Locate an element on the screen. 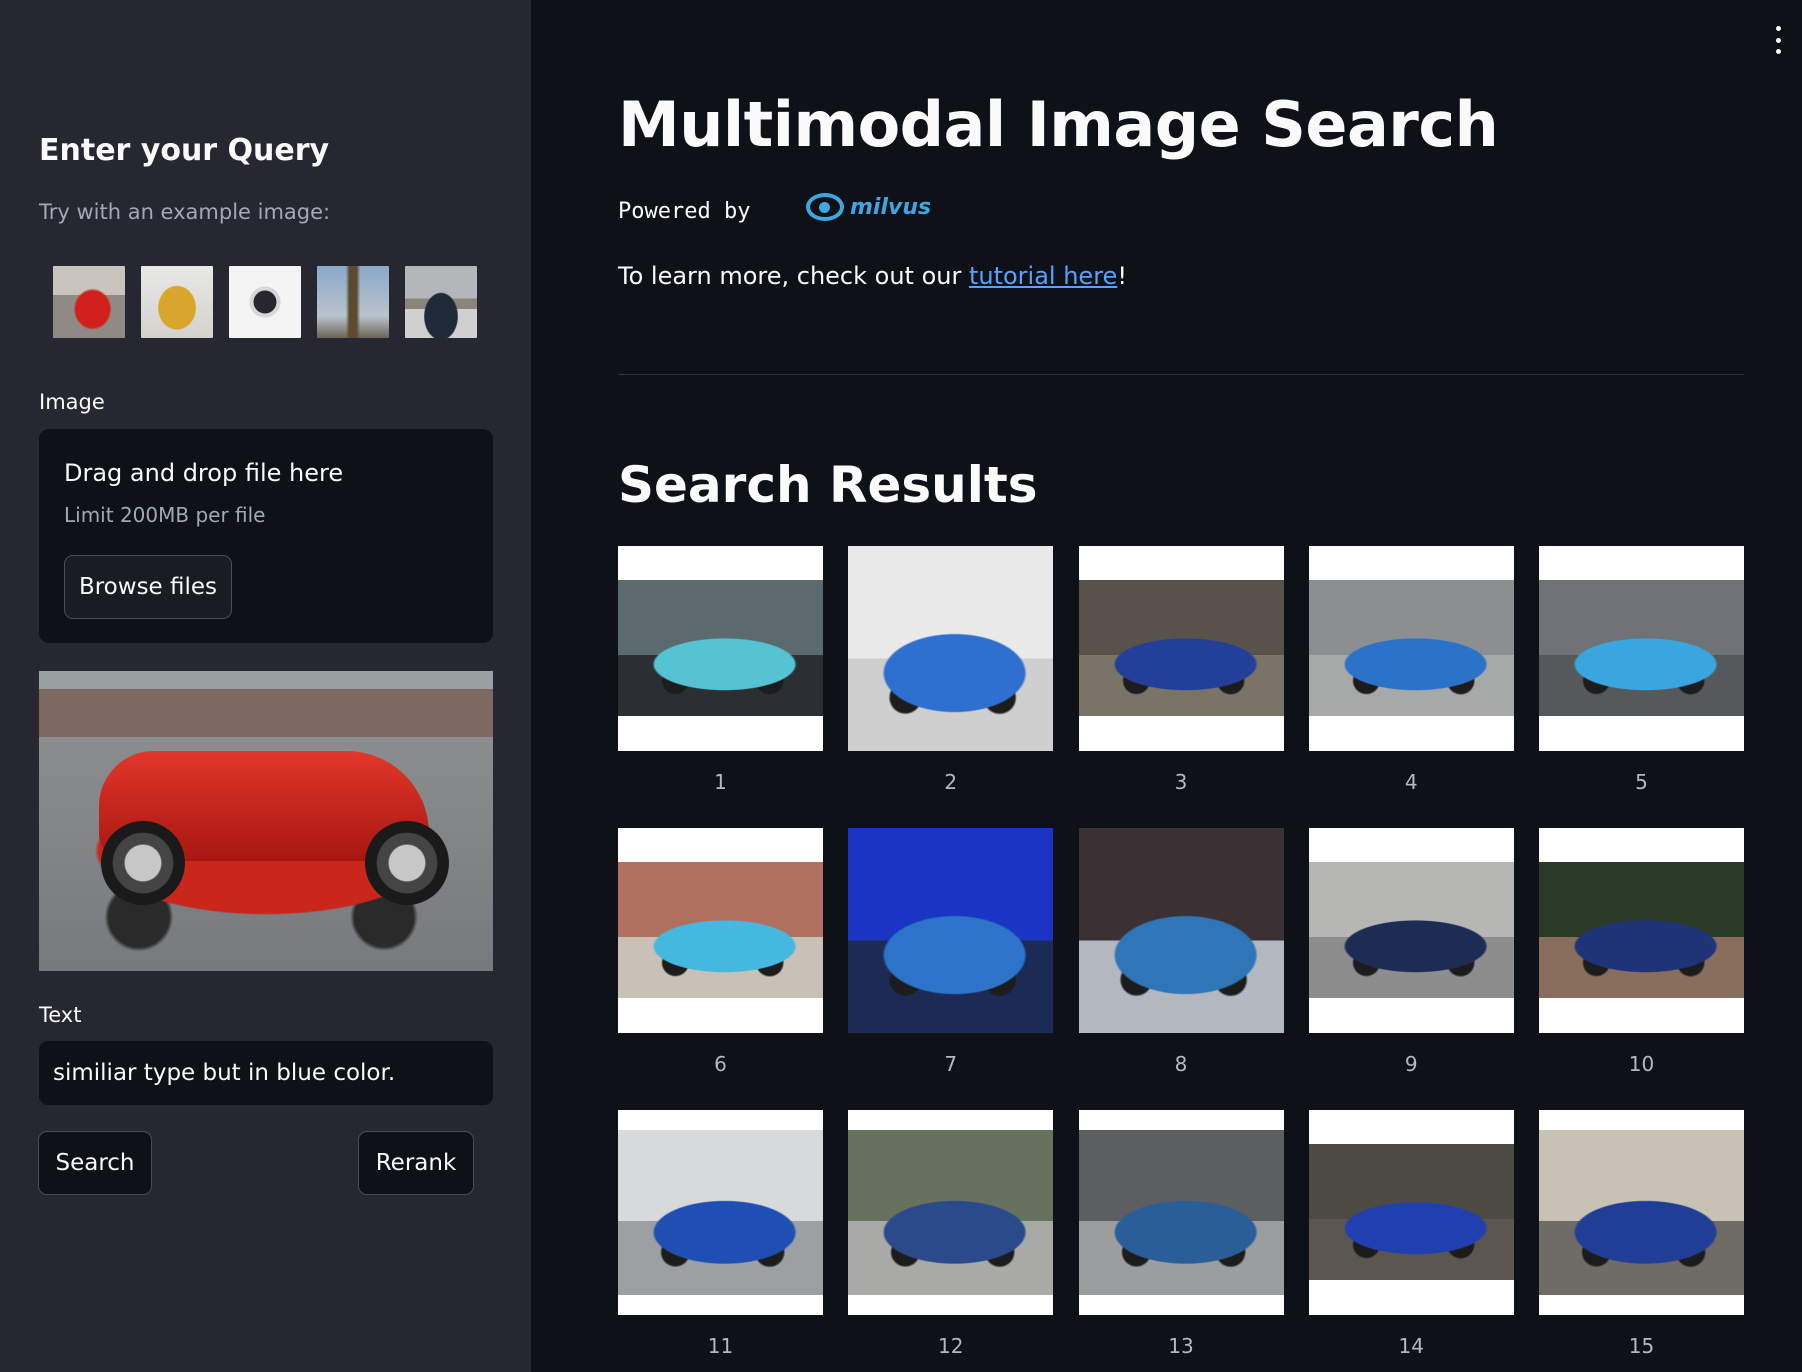 The height and width of the screenshot is (1372, 1802). example-image-eiffel-tower is located at coordinates (353, 302).